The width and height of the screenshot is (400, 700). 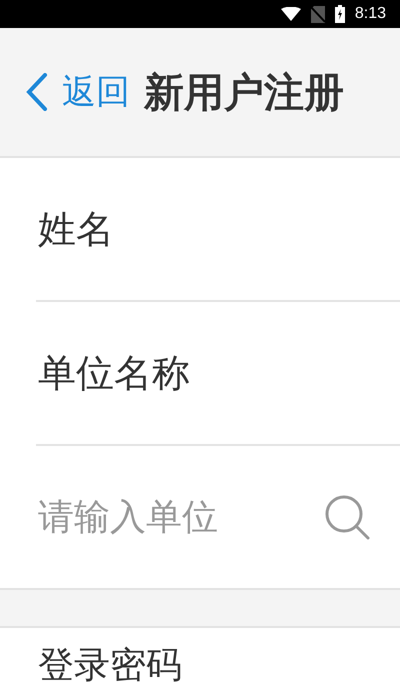 I want to click on chevron-left-icon, so click(x=37, y=92).